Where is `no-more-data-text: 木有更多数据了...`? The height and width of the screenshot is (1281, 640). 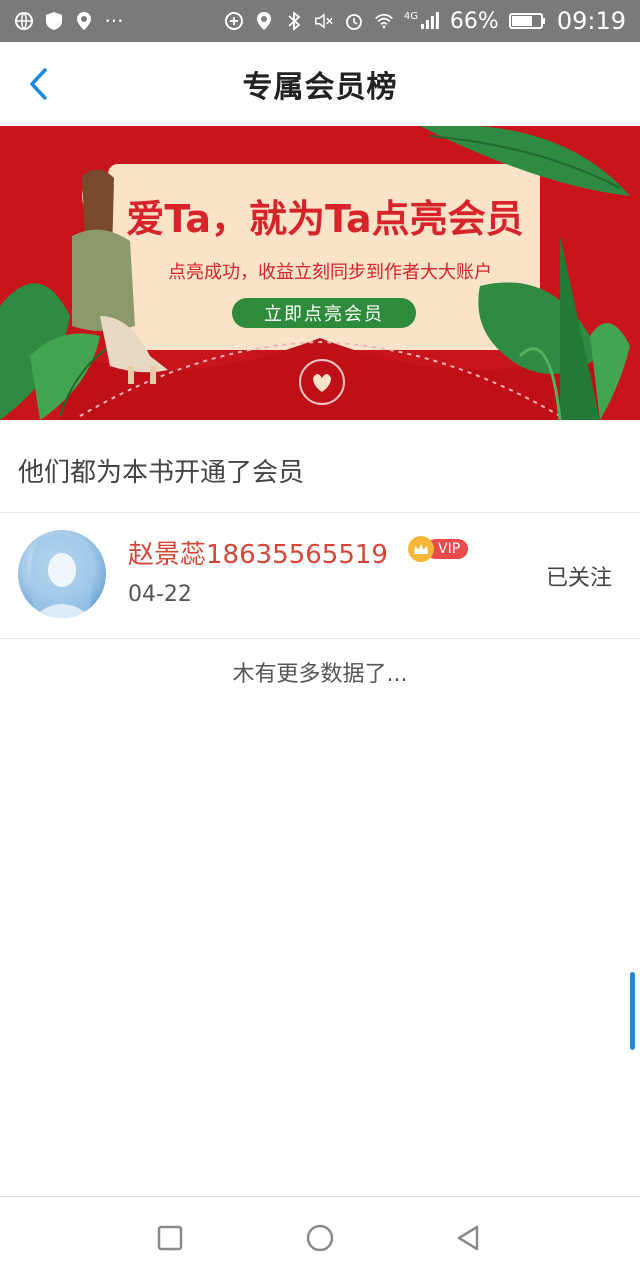
no-more-data-text: 木有更多数据了... is located at coordinates (320, 674).